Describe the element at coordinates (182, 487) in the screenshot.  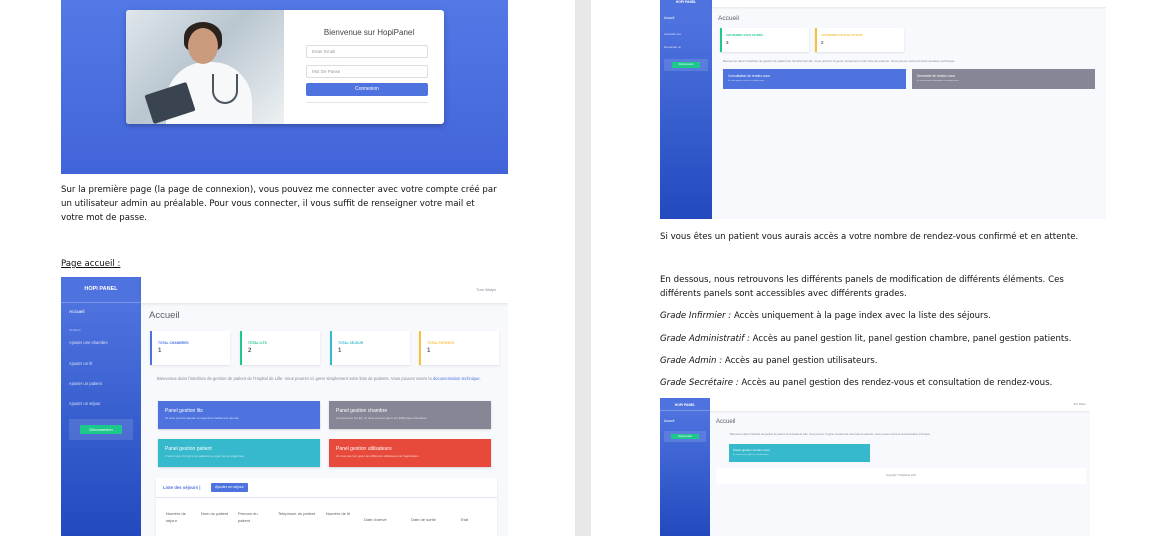
I see `table-title: Liste des séjours |` at that location.